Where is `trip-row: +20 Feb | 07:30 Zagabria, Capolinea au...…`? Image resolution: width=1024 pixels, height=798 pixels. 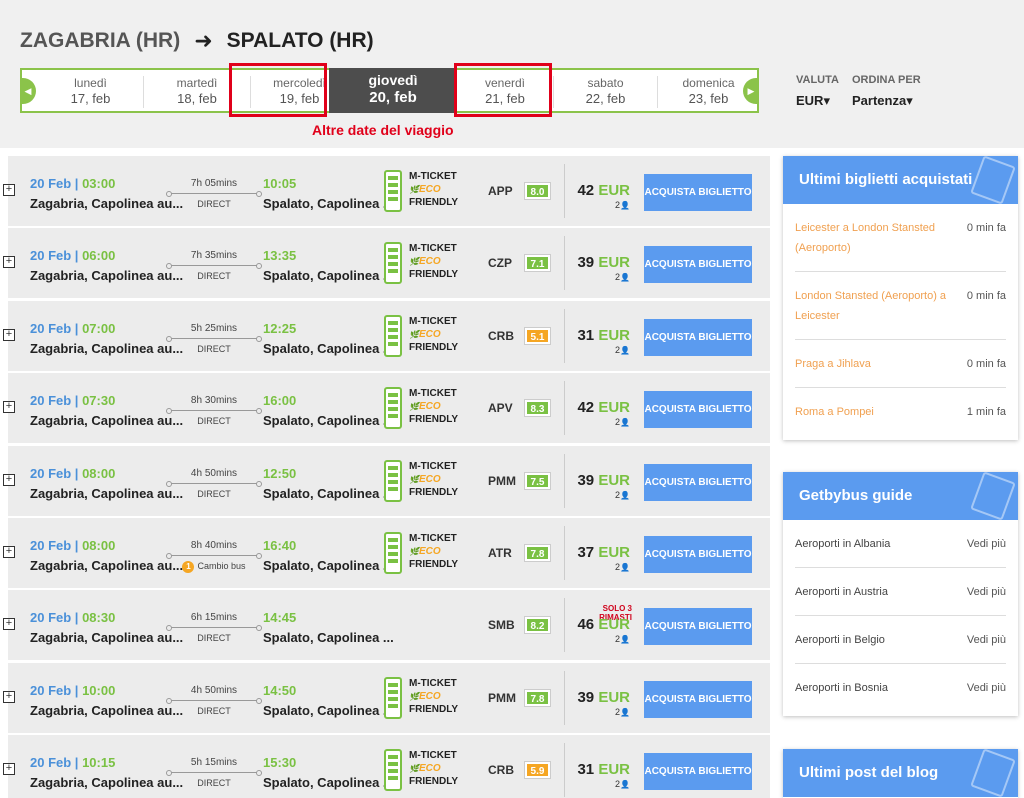
trip-row: +20 Feb | 07:30 Zagabria, Capolinea au...… is located at coordinates (386, 408).